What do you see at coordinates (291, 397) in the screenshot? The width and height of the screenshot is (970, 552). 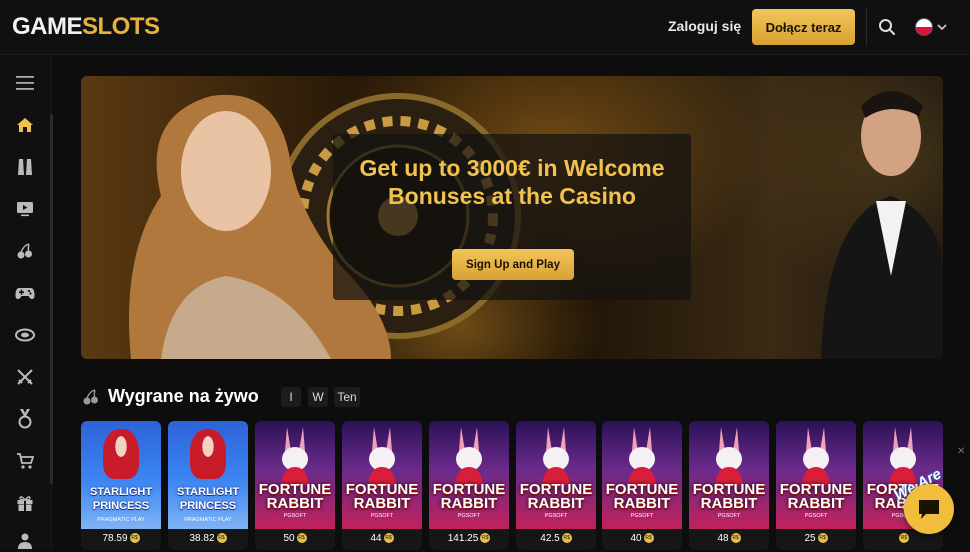 I see `filter-chip-i: I` at bounding box center [291, 397].